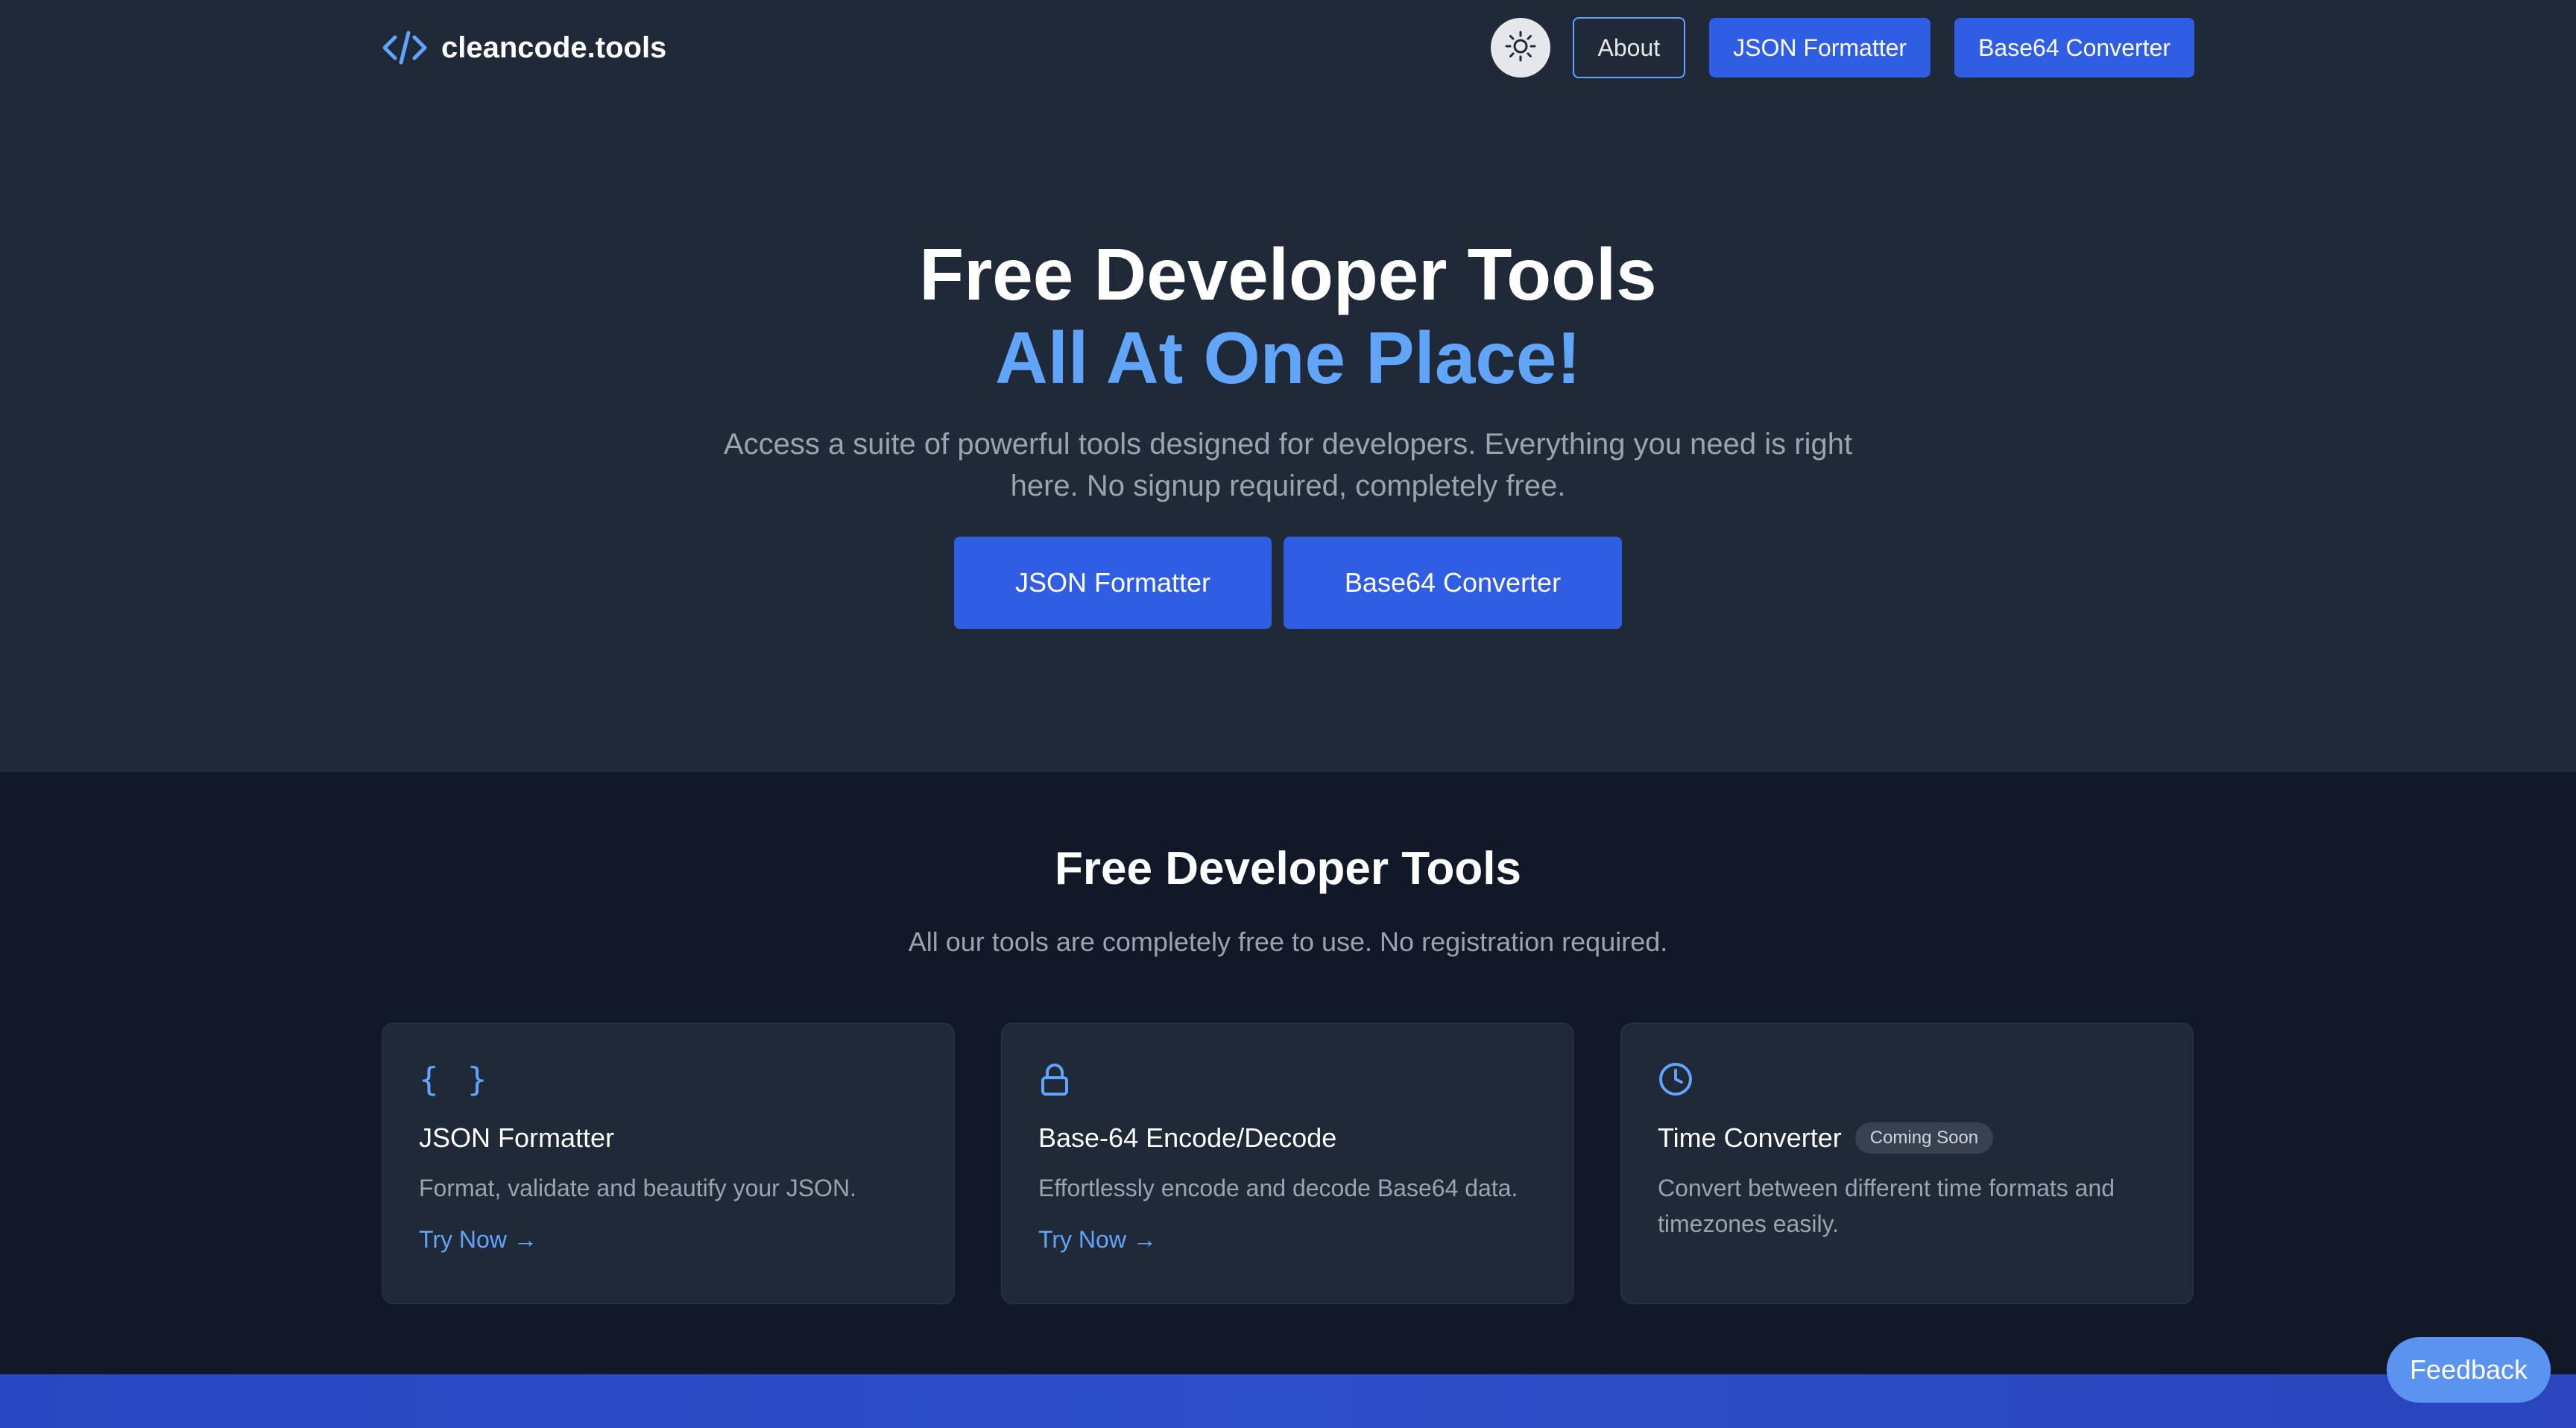  I want to click on nav-actions: About JSON Formatter Base64 Converter, so click(1842, 47).